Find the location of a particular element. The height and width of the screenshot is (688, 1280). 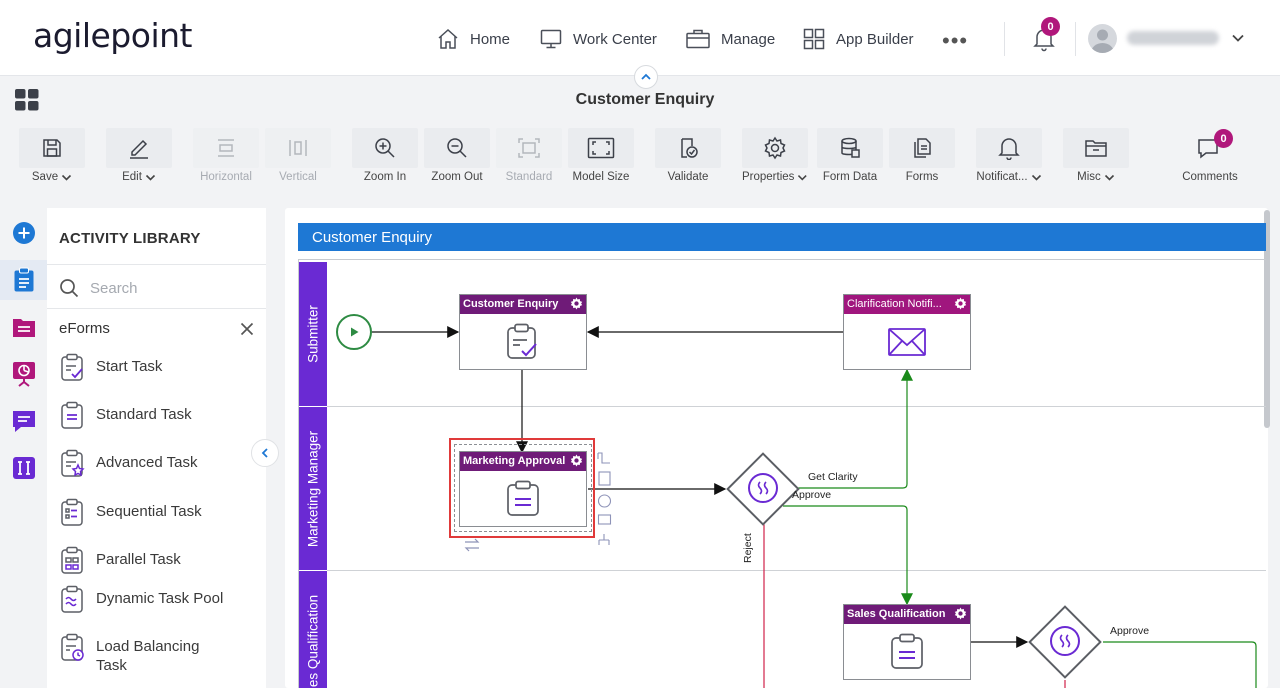

swap-icon is located at coordinates (472, 545).